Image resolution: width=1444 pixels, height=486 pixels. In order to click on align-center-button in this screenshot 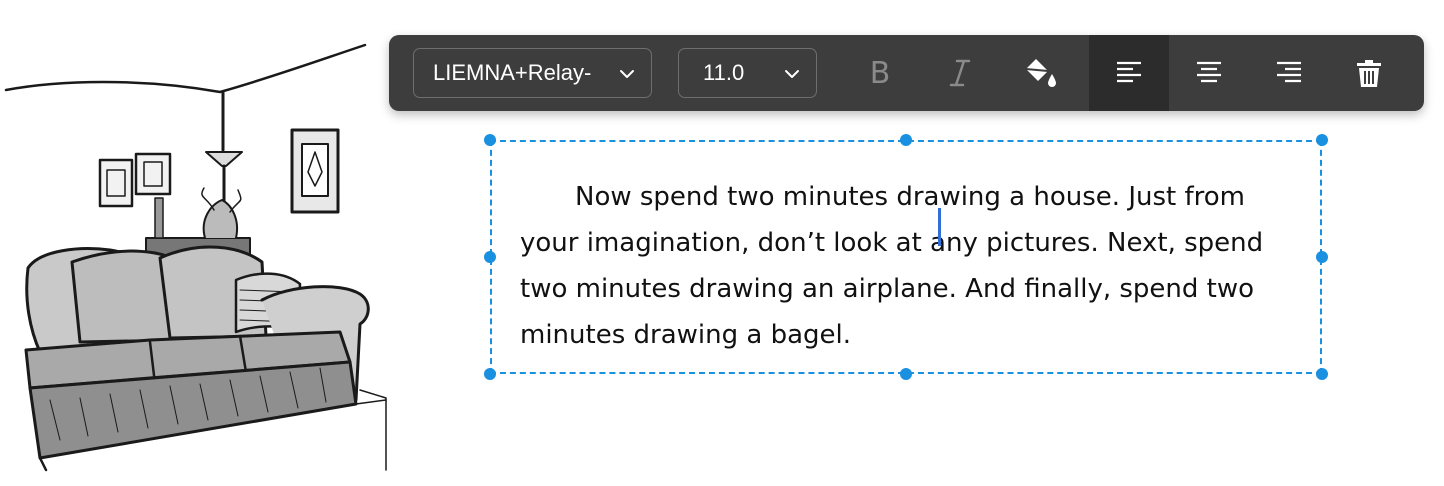, I will do `click(1209, 73)`.